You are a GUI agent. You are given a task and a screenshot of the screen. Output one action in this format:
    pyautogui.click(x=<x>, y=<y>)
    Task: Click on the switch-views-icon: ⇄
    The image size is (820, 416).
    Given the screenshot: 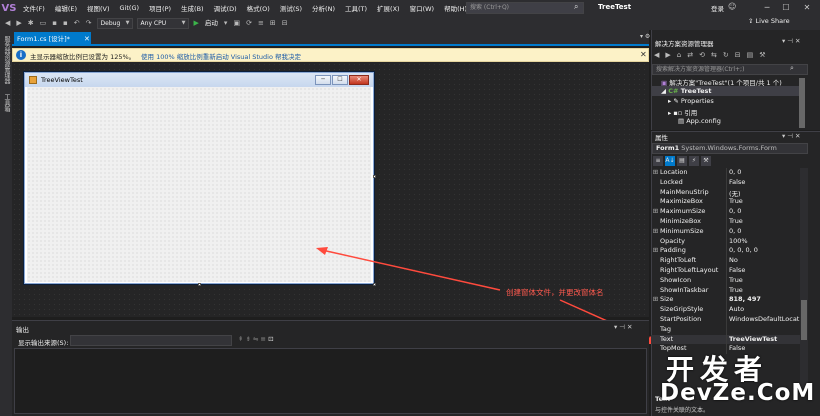 What is the action you would take?
    pyautogui.click(x=690, y=55)
    